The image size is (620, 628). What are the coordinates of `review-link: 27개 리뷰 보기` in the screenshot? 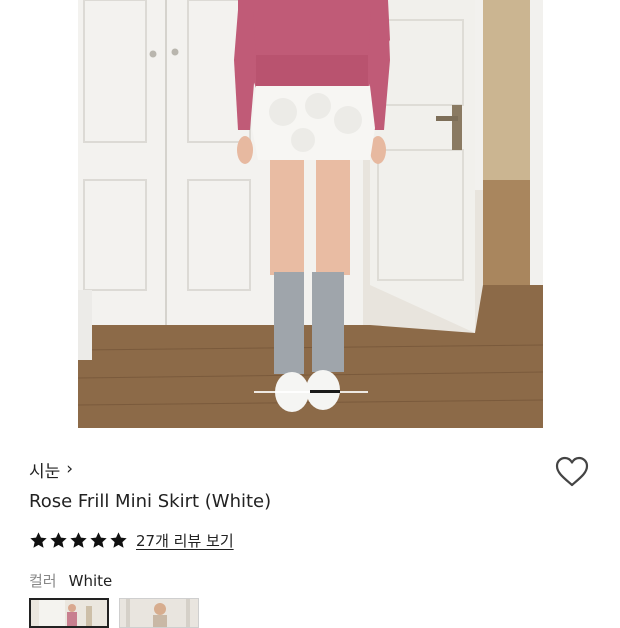 It's located at (185, 540).